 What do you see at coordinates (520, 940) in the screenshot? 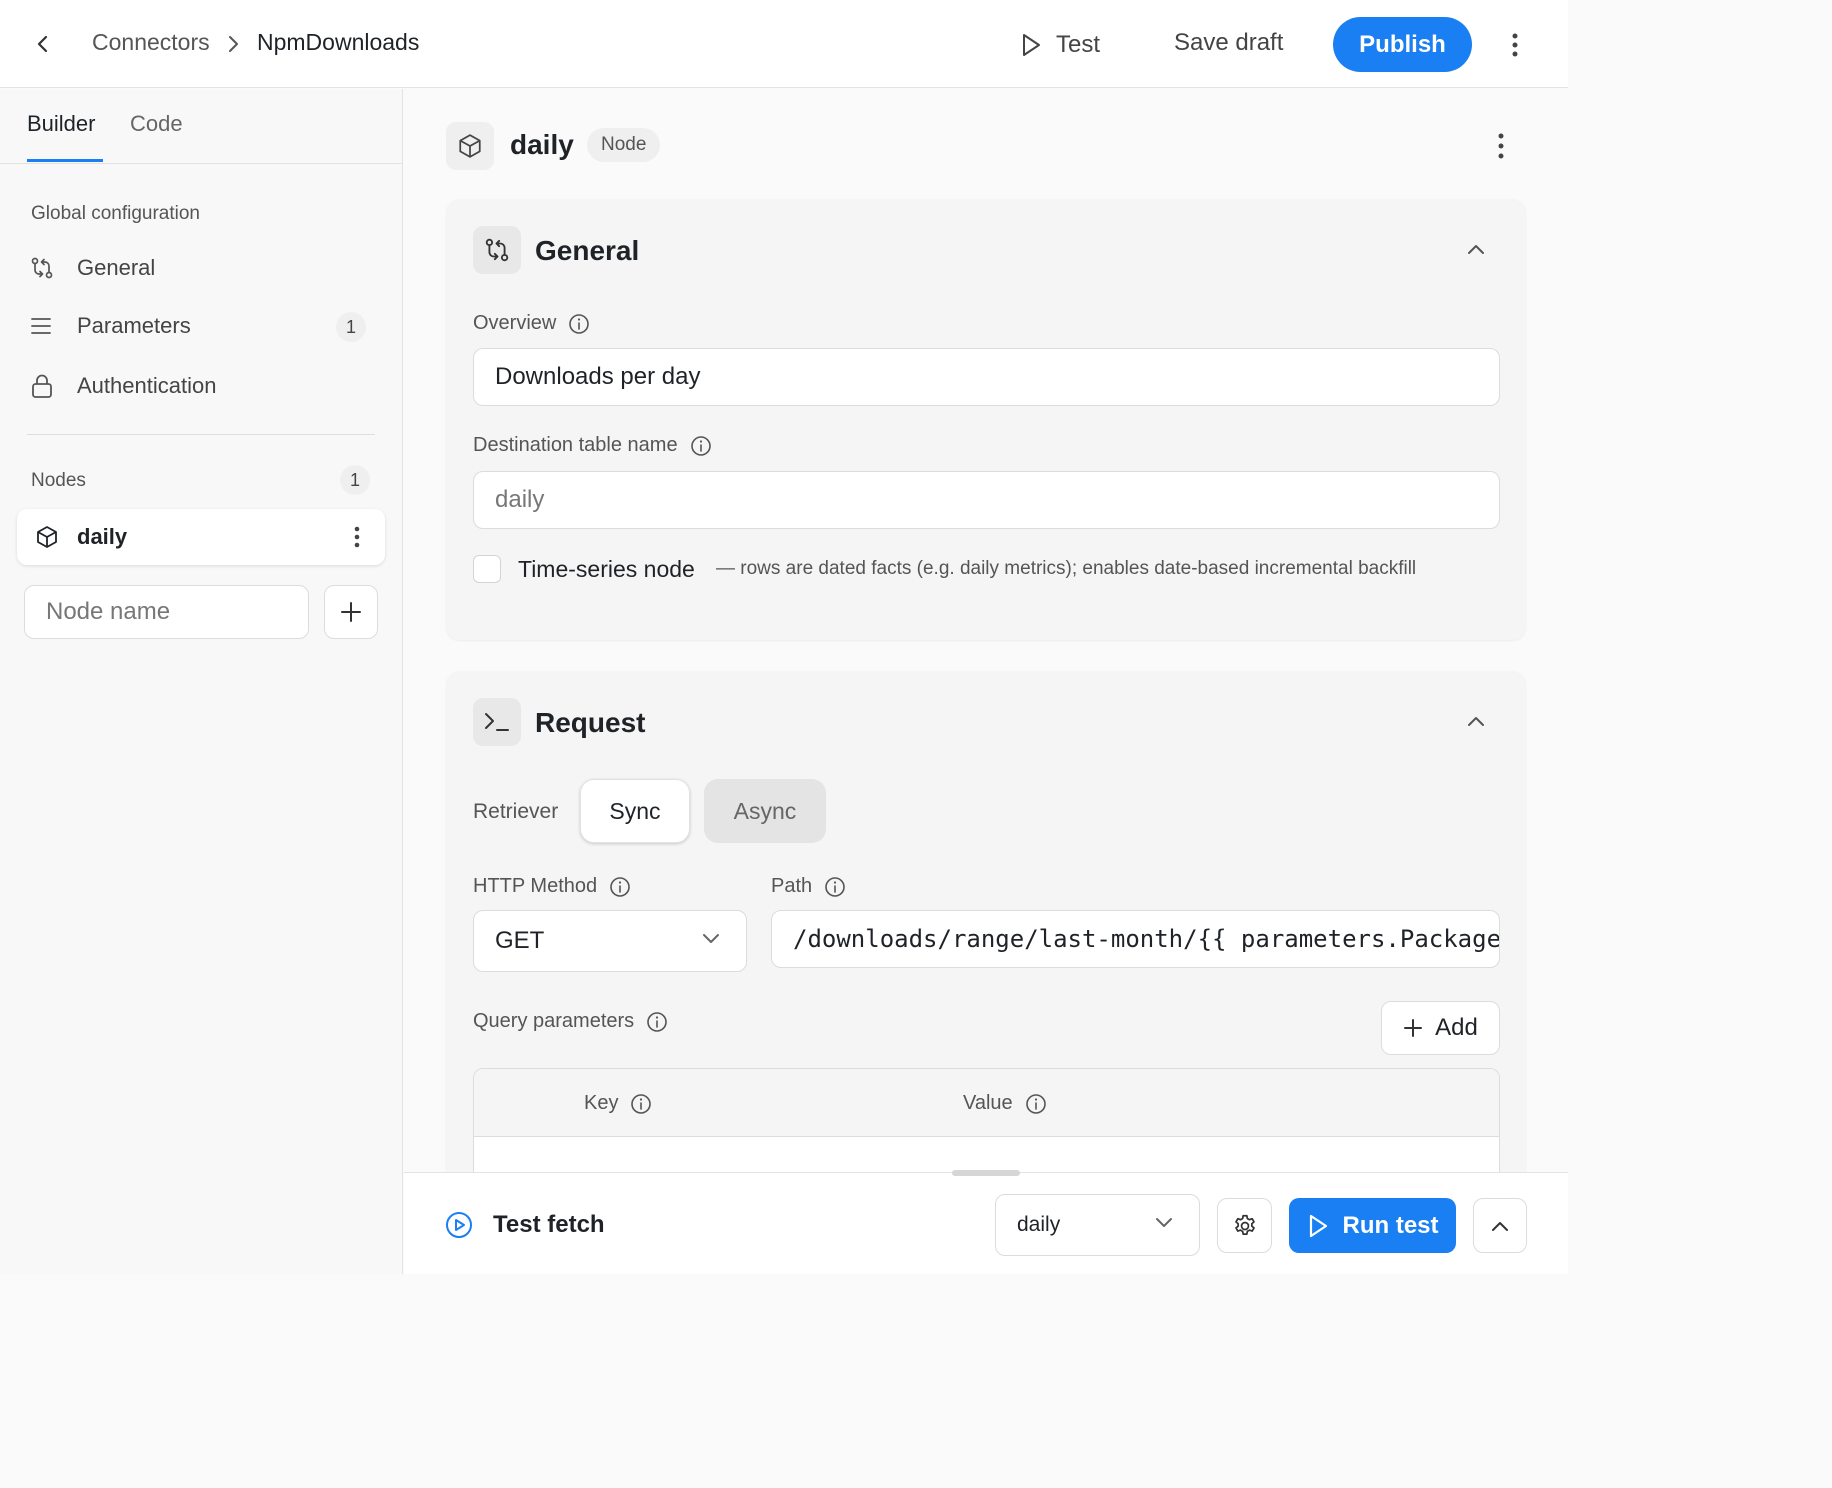
I see `http-method-value: GET` at bounding box center [520, 940].